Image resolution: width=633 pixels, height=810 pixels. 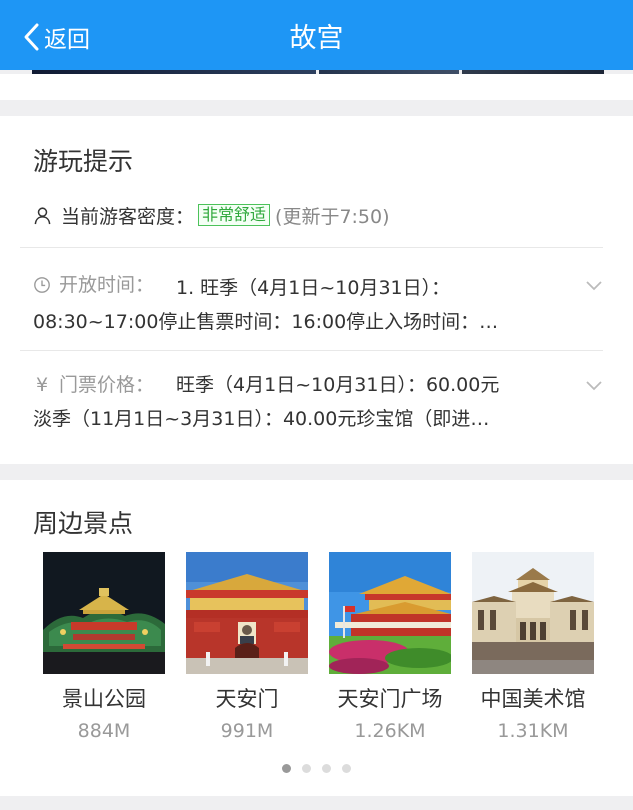 I want to click on density-status-badge: 非常舒适, so click(x=234, y=215).